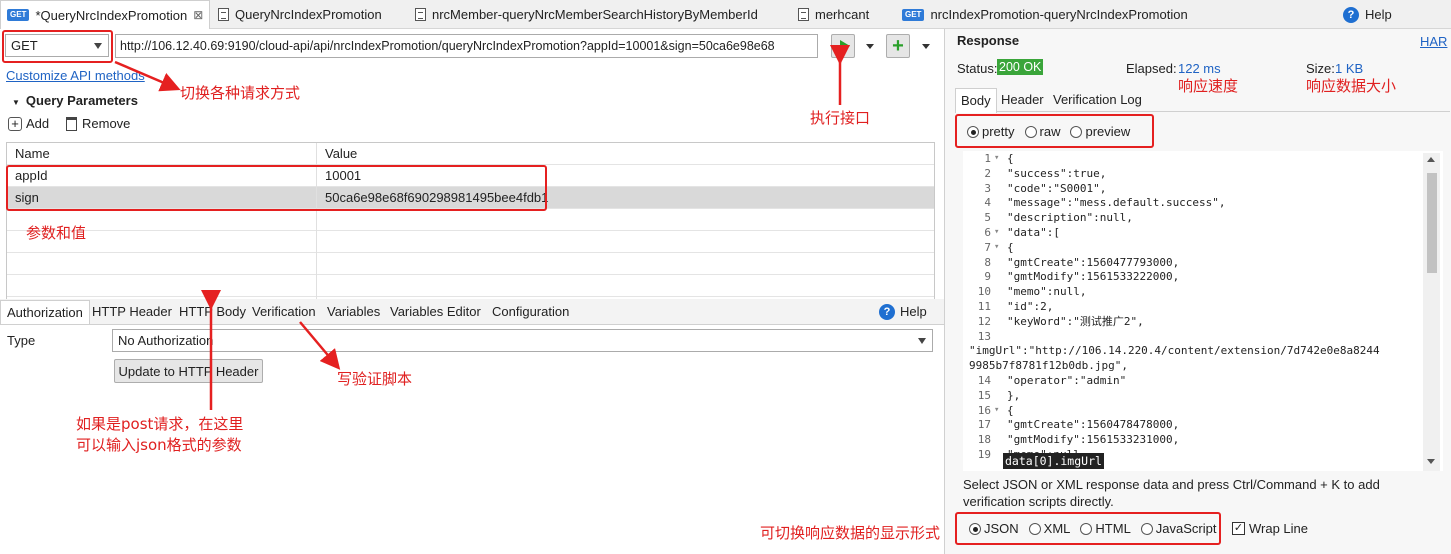 The height and width of the screenshot is (554, 1451). I want to click on annotation-method: 切换各种请求方式, so click(240, 93).